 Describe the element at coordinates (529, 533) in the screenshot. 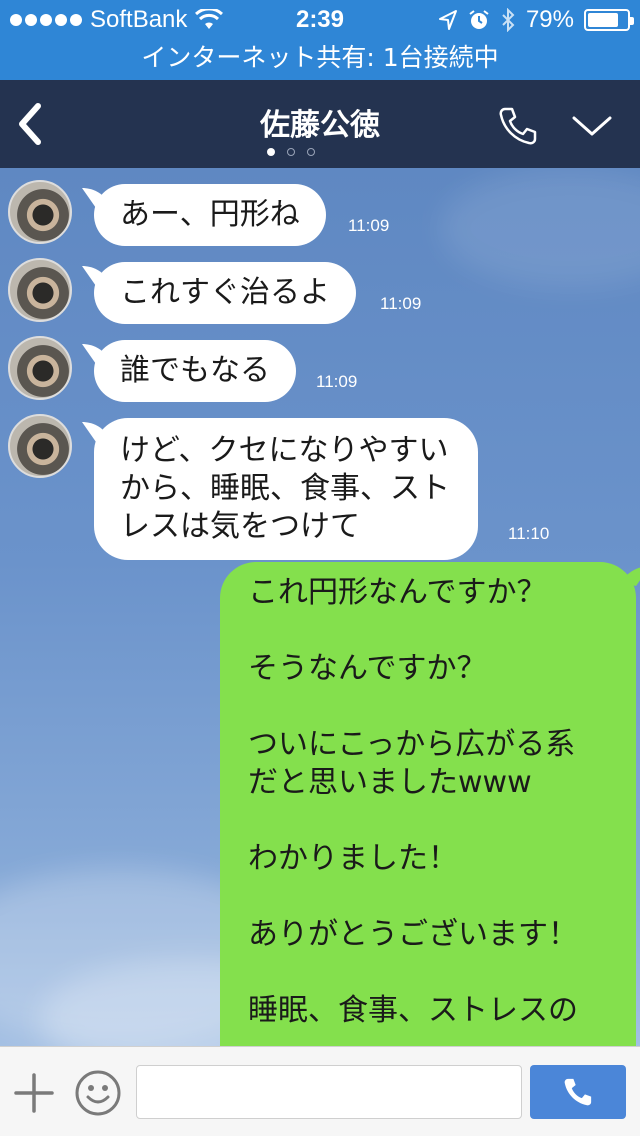

I see `message-timestamp: 11:10` at that location.